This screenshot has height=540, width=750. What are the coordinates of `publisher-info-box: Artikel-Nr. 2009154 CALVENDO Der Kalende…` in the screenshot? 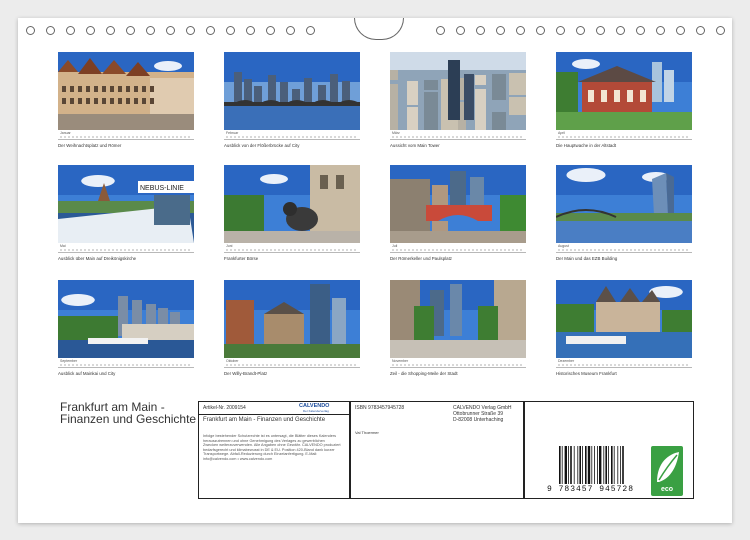 It's located at (446, 450).